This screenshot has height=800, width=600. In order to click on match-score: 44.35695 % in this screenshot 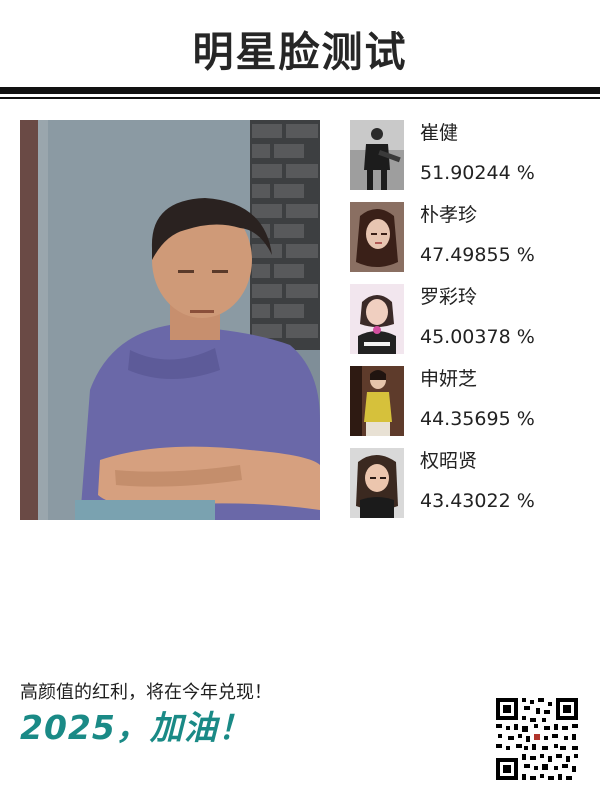, I will do `click(477, 419)`.